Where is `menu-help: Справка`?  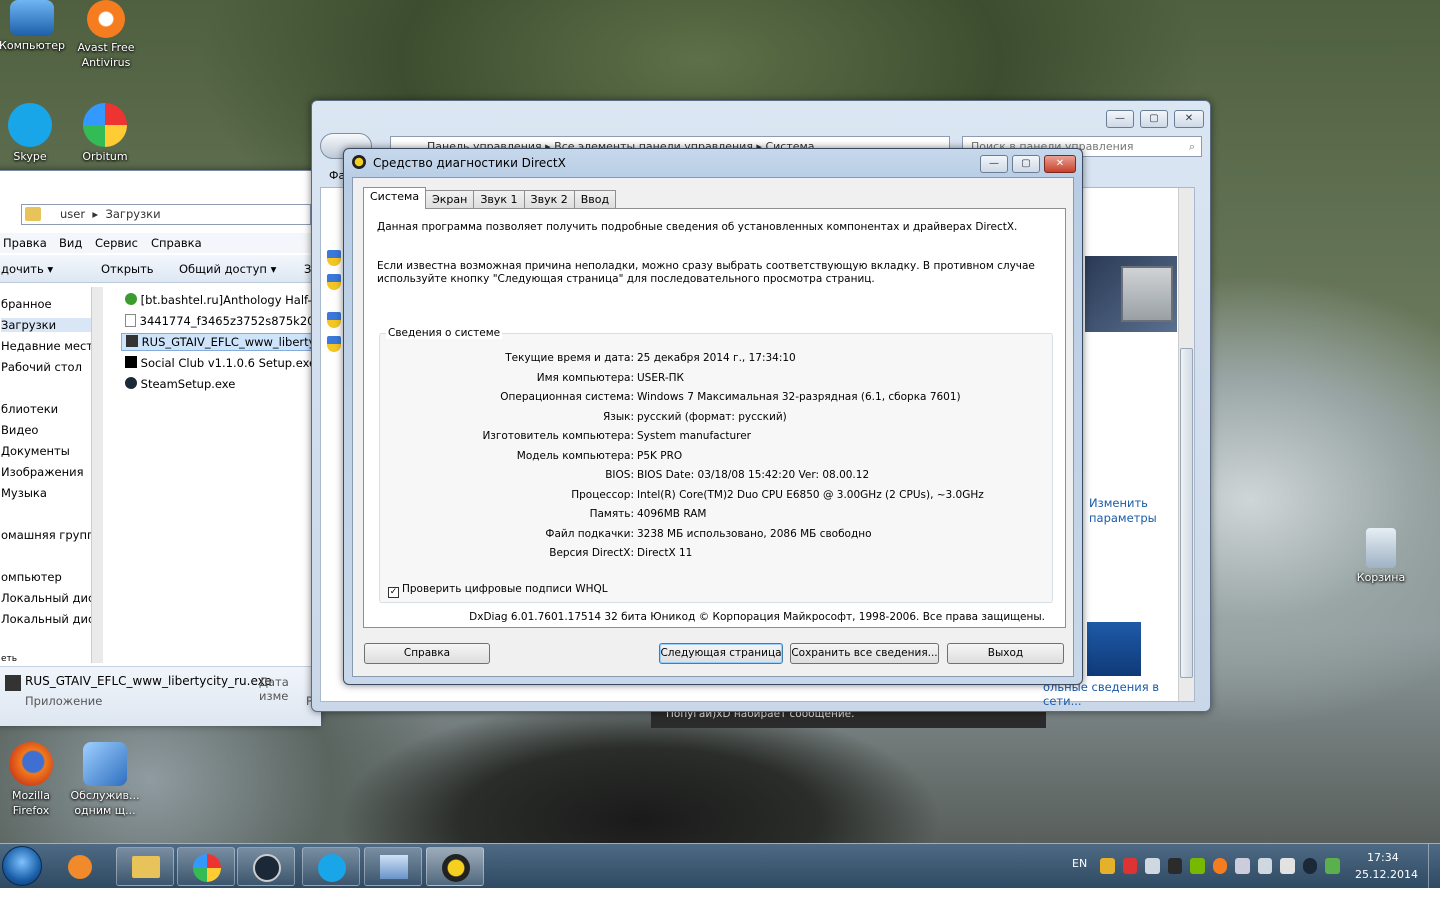 menu-help: Справка is located at coordinates (176, 243).